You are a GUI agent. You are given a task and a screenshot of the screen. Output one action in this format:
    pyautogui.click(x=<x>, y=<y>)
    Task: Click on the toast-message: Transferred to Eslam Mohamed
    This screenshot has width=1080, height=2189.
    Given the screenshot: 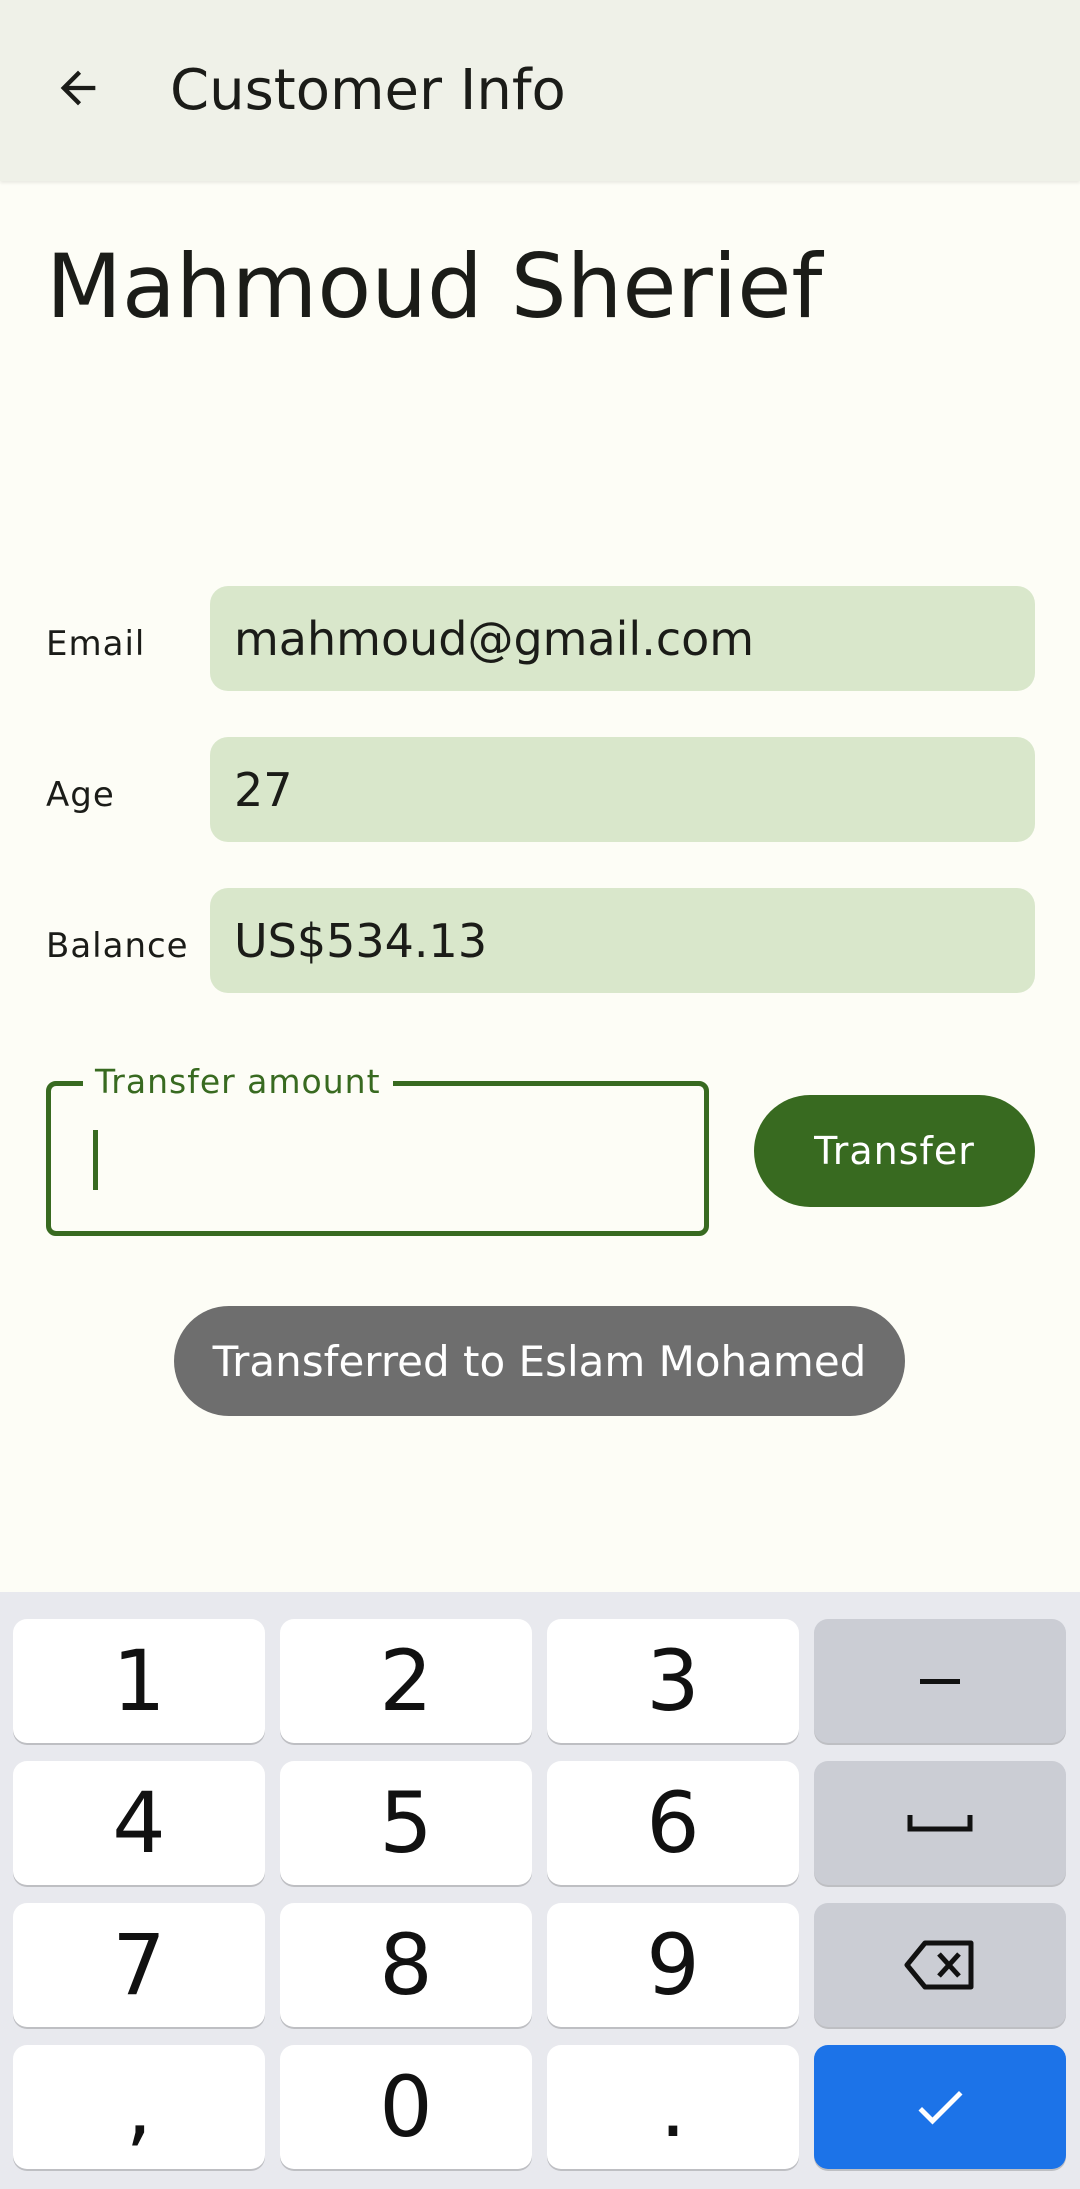 What is the action you would take?
    pyautogui.click(x=539, y=1361)
    